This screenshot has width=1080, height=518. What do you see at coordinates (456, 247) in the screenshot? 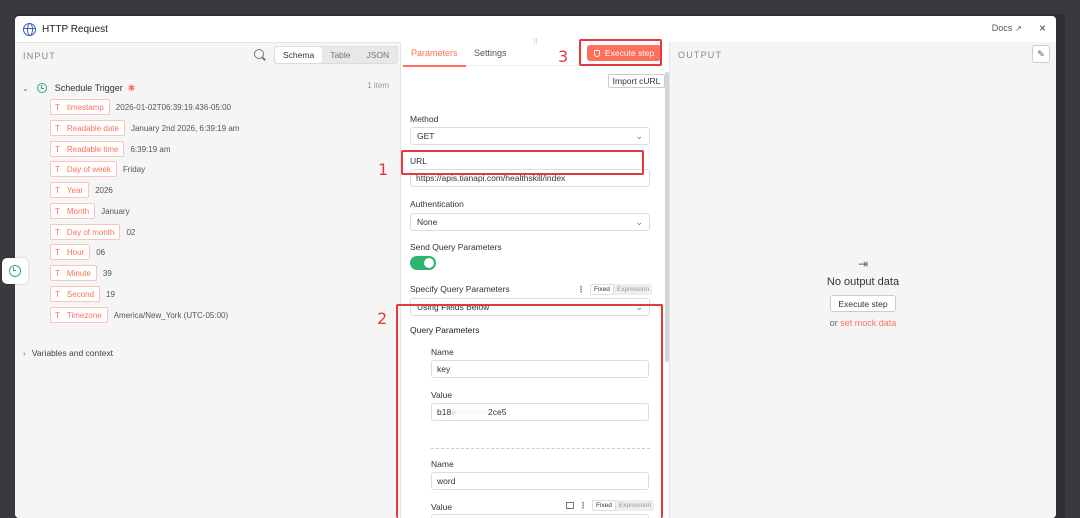
I see `send-query-label: Send Query Parameters` at bounding box center [456, 247].